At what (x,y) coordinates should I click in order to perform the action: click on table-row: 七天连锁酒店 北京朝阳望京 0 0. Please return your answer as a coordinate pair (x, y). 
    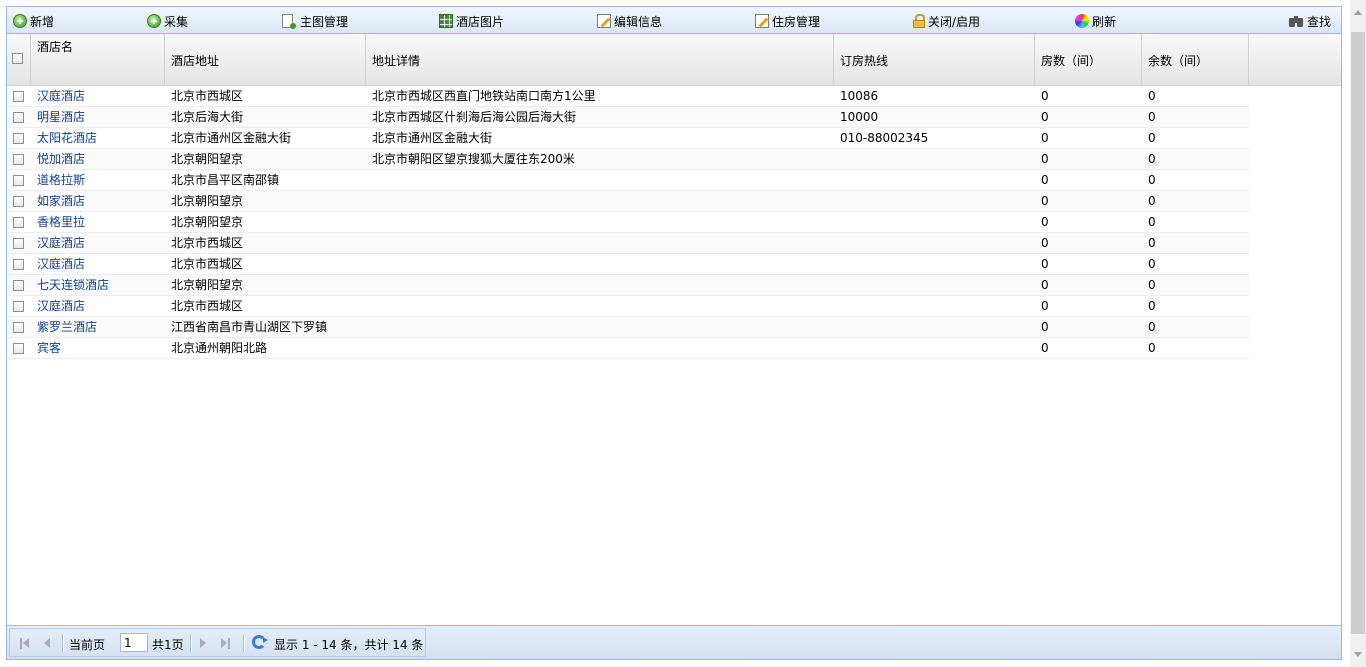
    Looking at the image, I should click on (628, 285).